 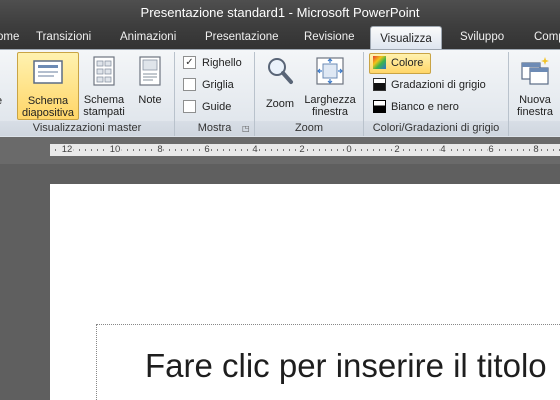 What do you see at coordinates (406, 38) in the screenshot?
I see `tab-view: Visualizza` at bounding box center [406, 38].